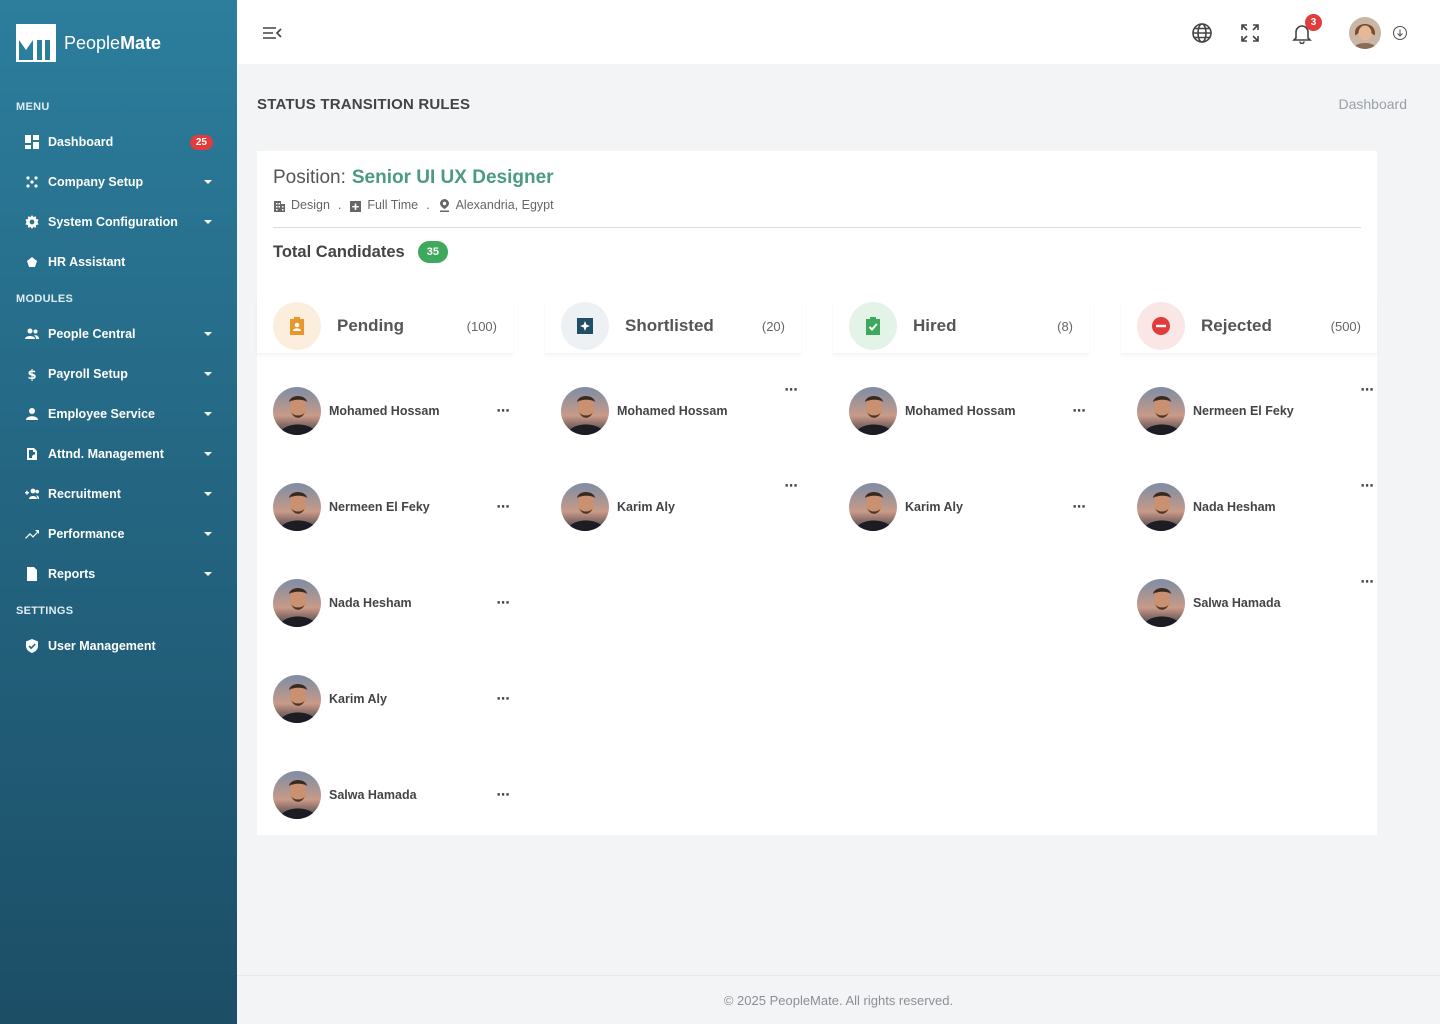  Describe the element at coordinates (72, 574) in the screenshot. I see `sidebar-item-label: Reports` at that location.